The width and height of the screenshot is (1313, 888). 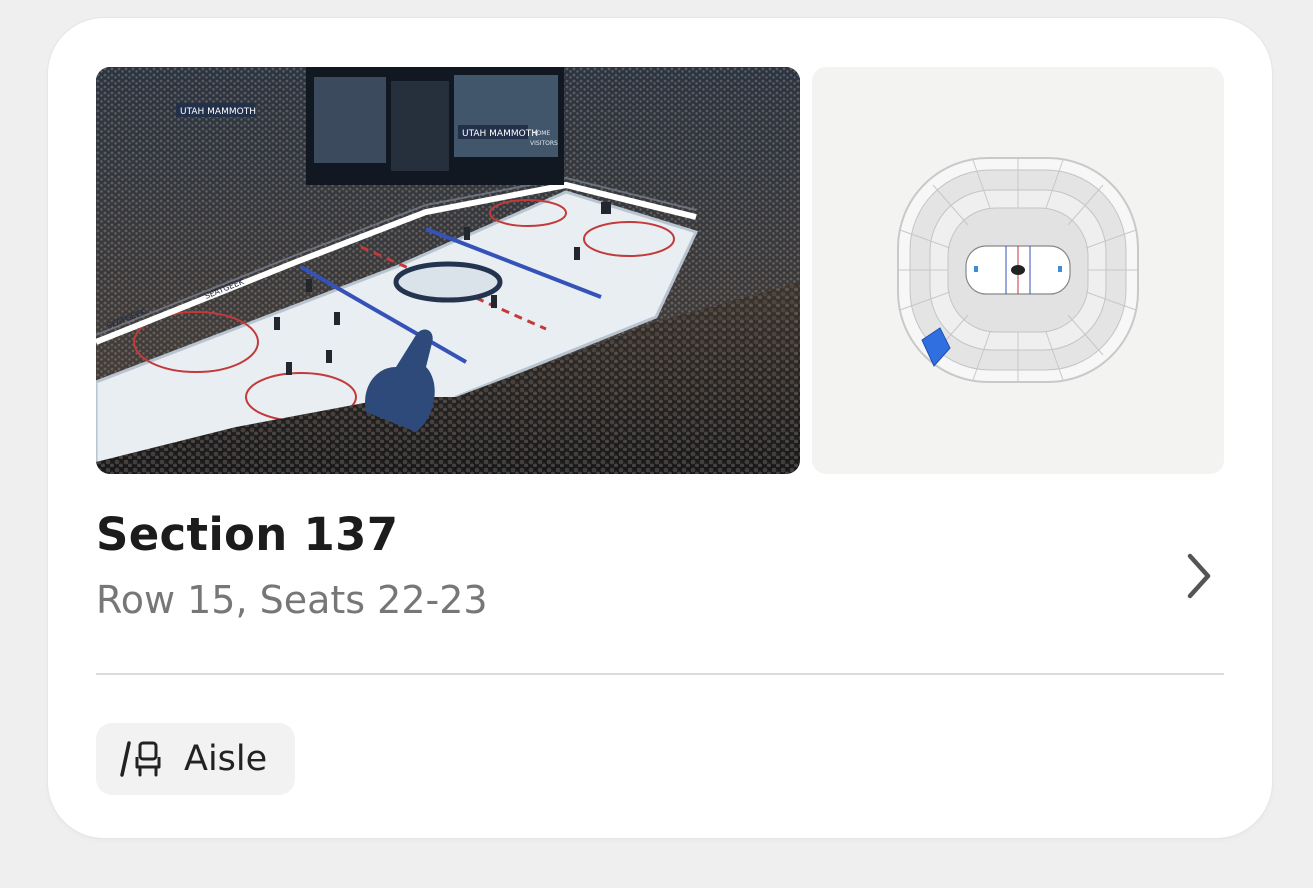 I want to click on feature-chip-aisle: Aisle, so click(x=196, y=759).